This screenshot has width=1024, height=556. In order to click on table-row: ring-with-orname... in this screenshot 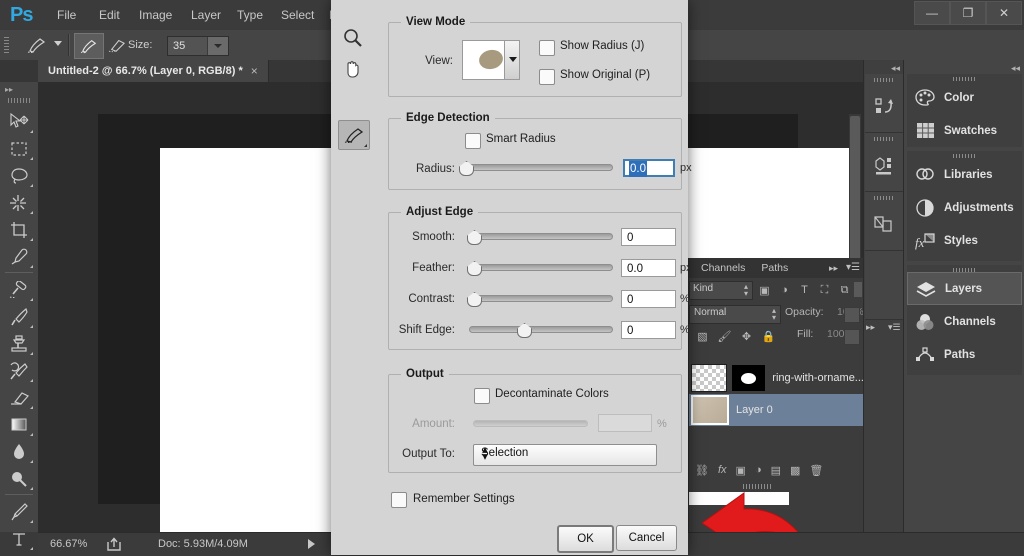, I will do `click(776, 378)`.